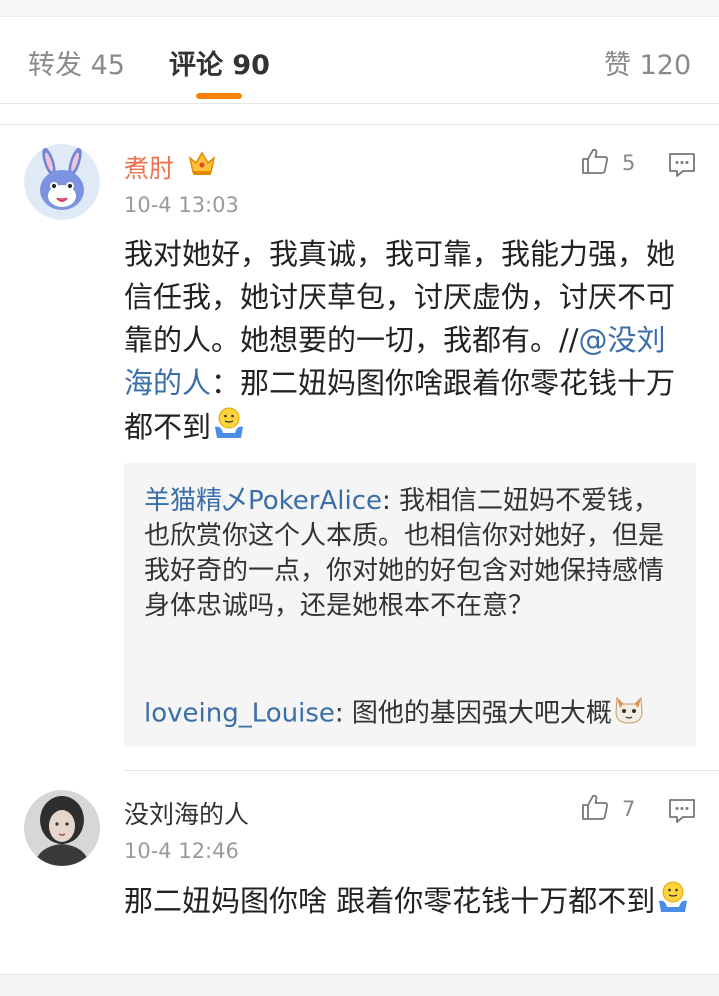 The height and width of the screenshot is (996, 719). What do you see at coordinates (629, 714) in the screenshot?
I see `cat-face-emoji-icon` at bounding box center [629, 714].